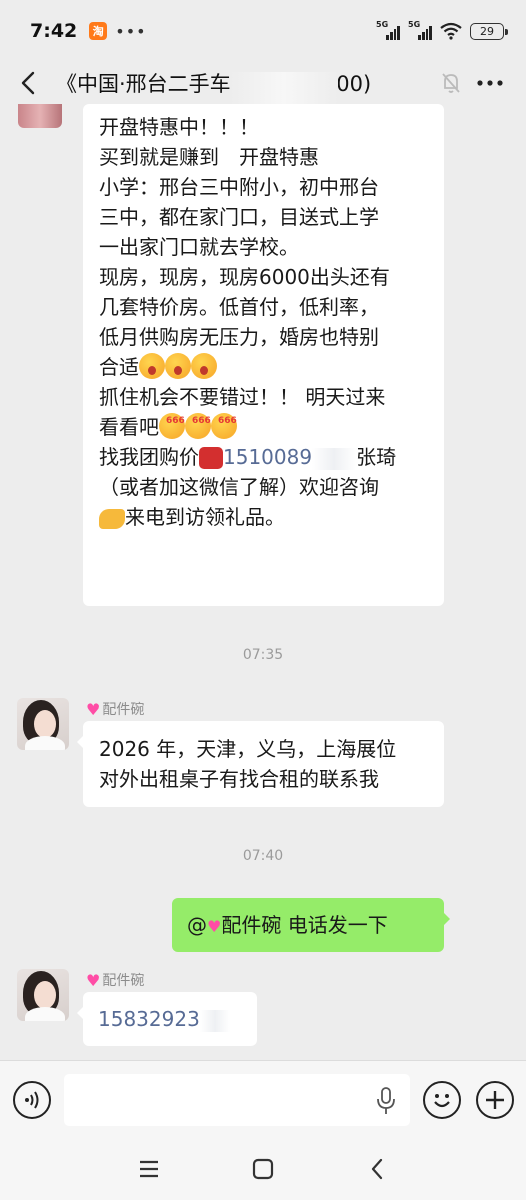 Image resolution: width=526 pixels, height=1200 pixels. Describe the element at coordinates (237, 1100) in the screenshot. I see `message-input` at that location.